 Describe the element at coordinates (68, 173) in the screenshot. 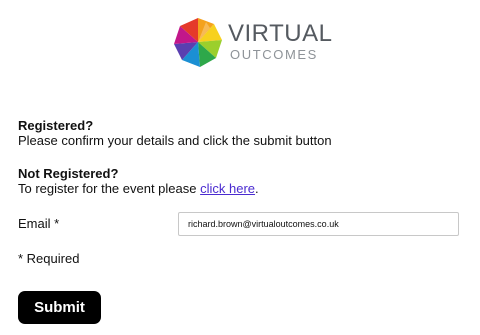

I see `not-registered-heading: Not Registered?` at that location.